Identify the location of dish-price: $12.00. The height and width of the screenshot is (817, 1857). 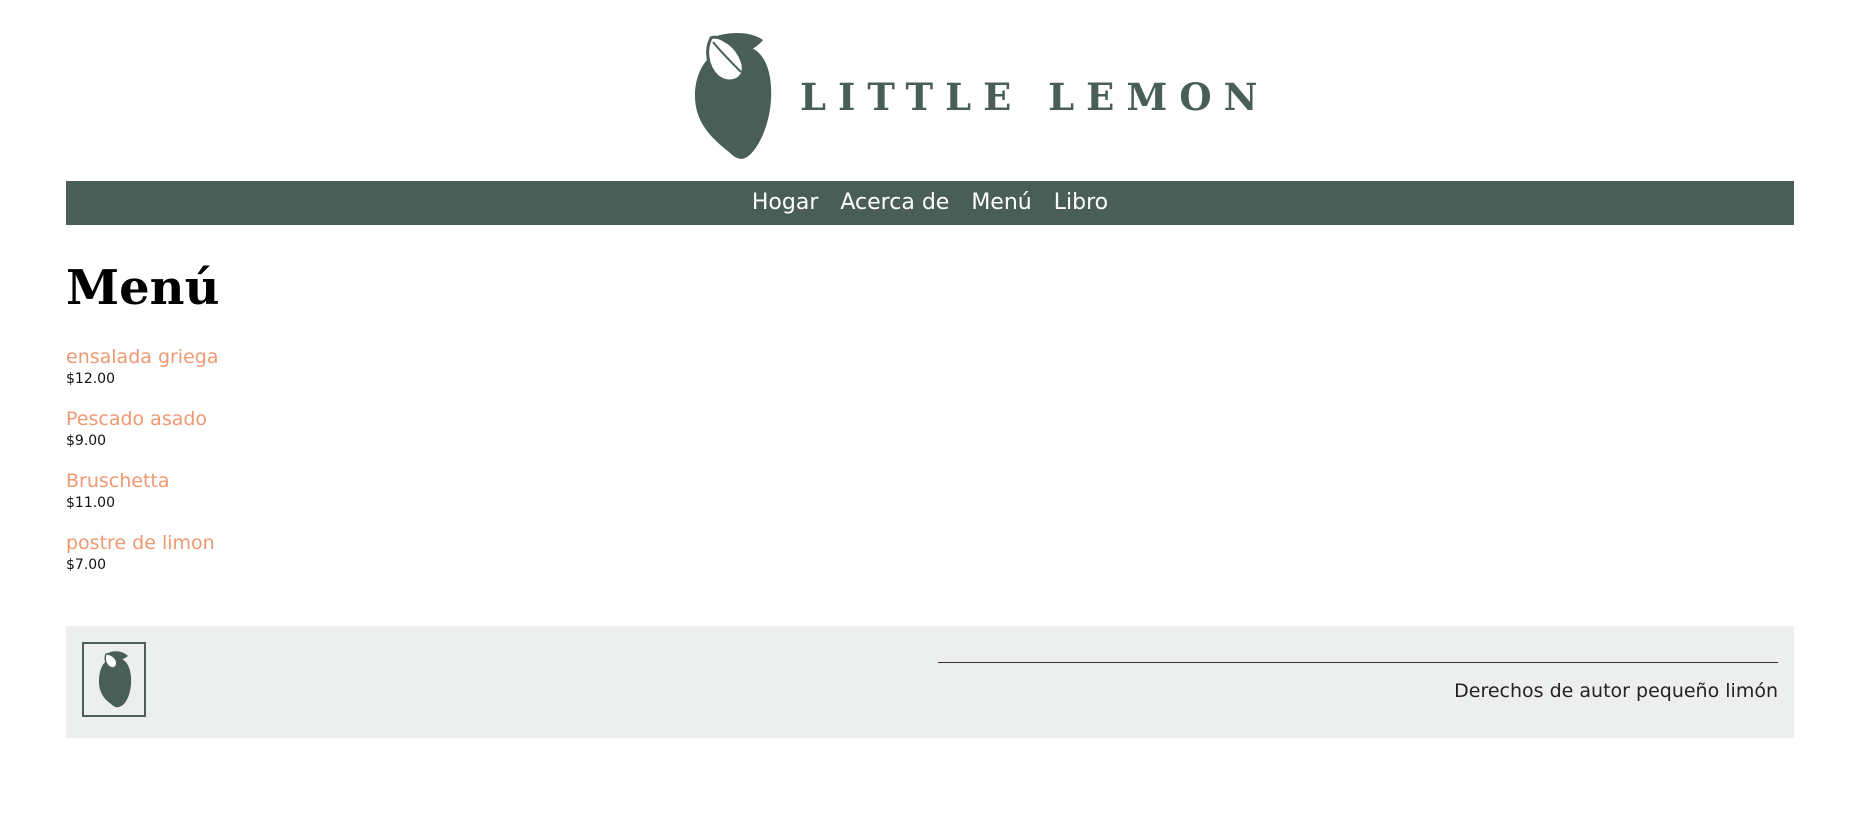
(90, 379).